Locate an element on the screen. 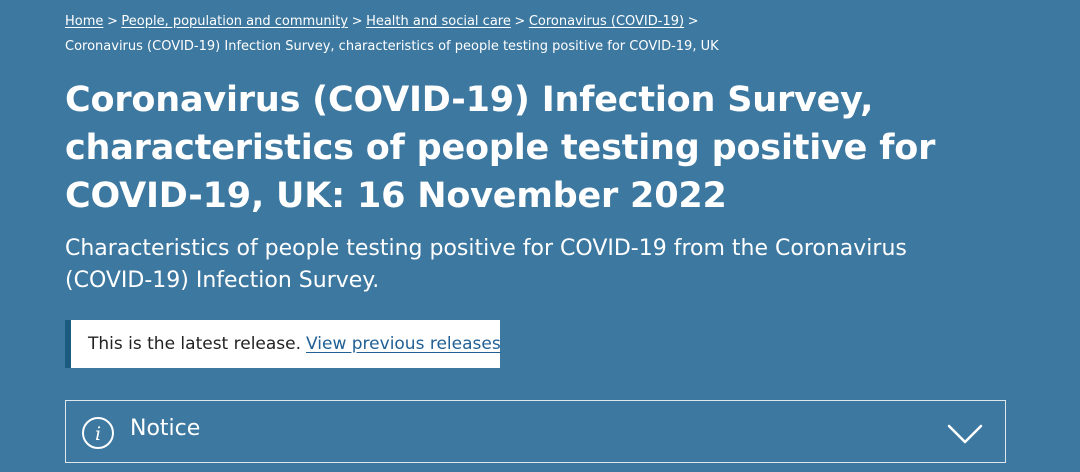 This screenshot has height=472, width=1080. notice-accordion: i Notice is located at coordinates (535, 431).